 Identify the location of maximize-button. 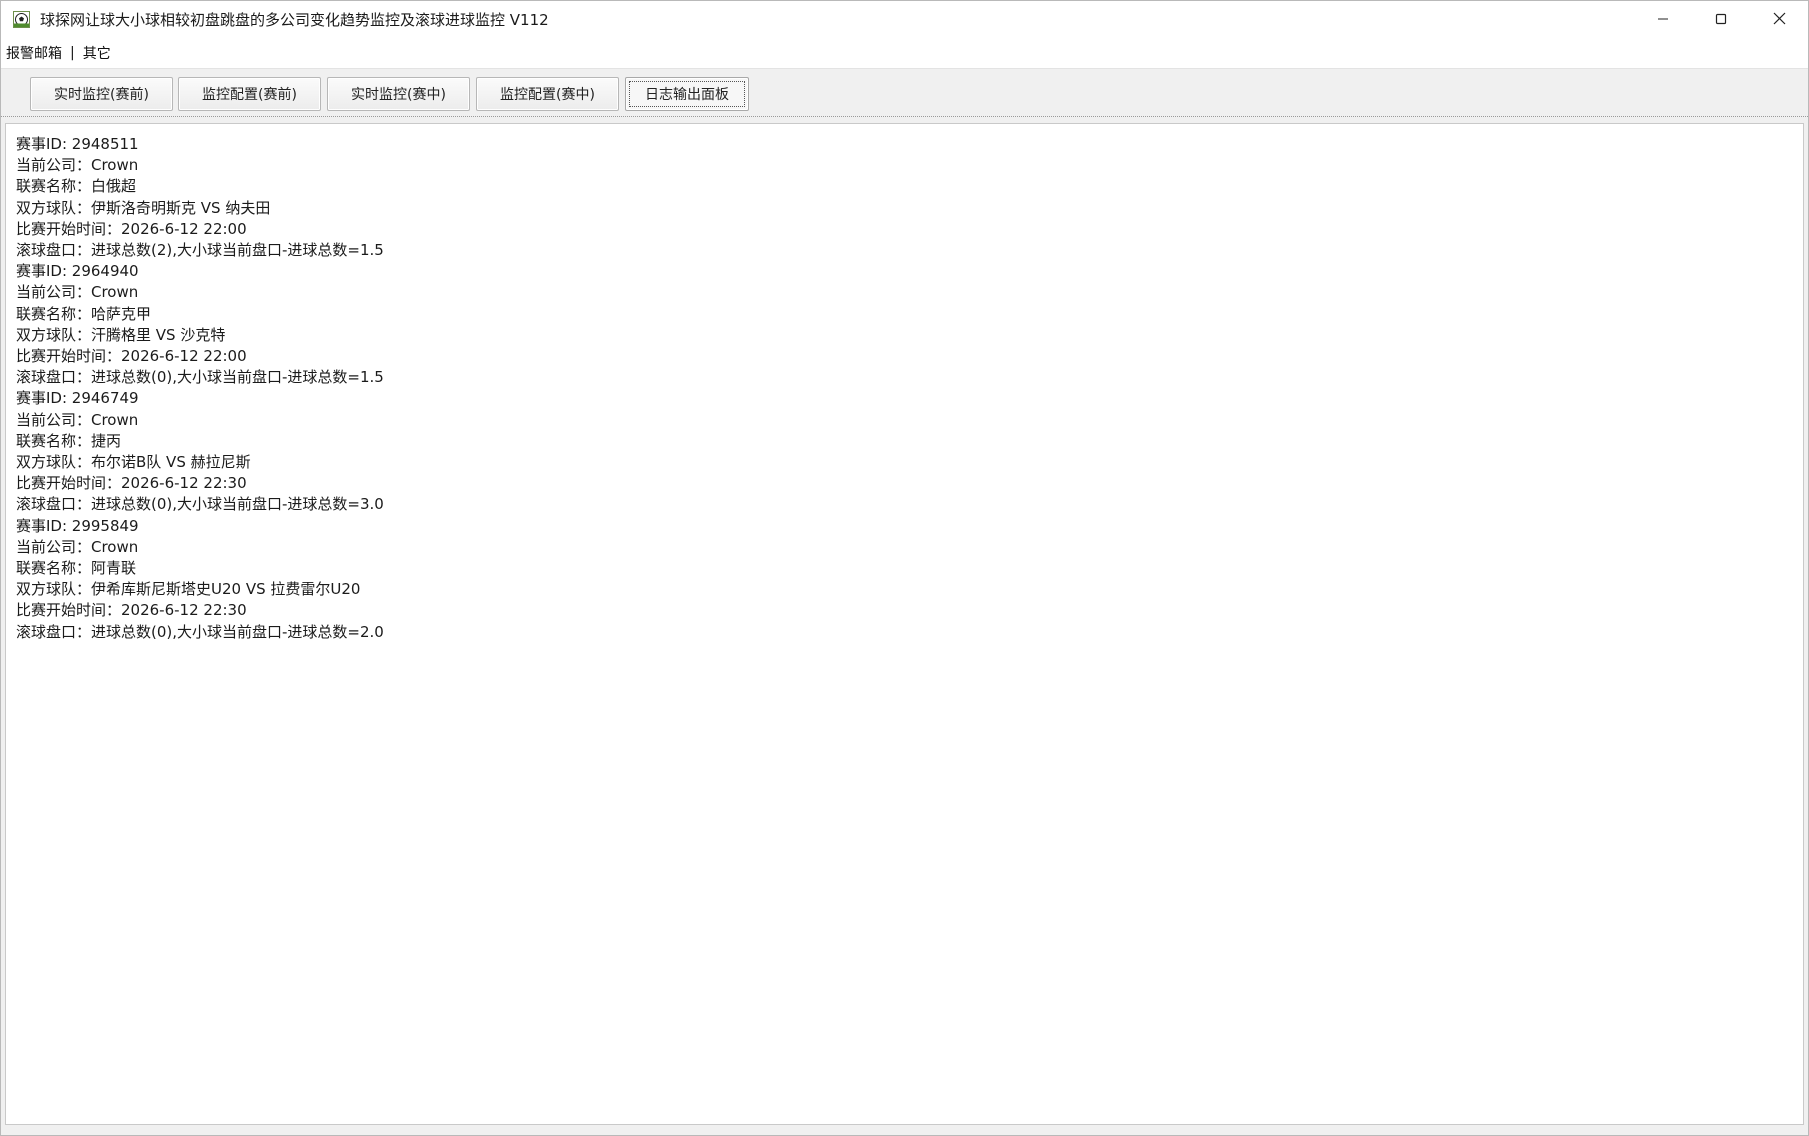
(1721, 19).